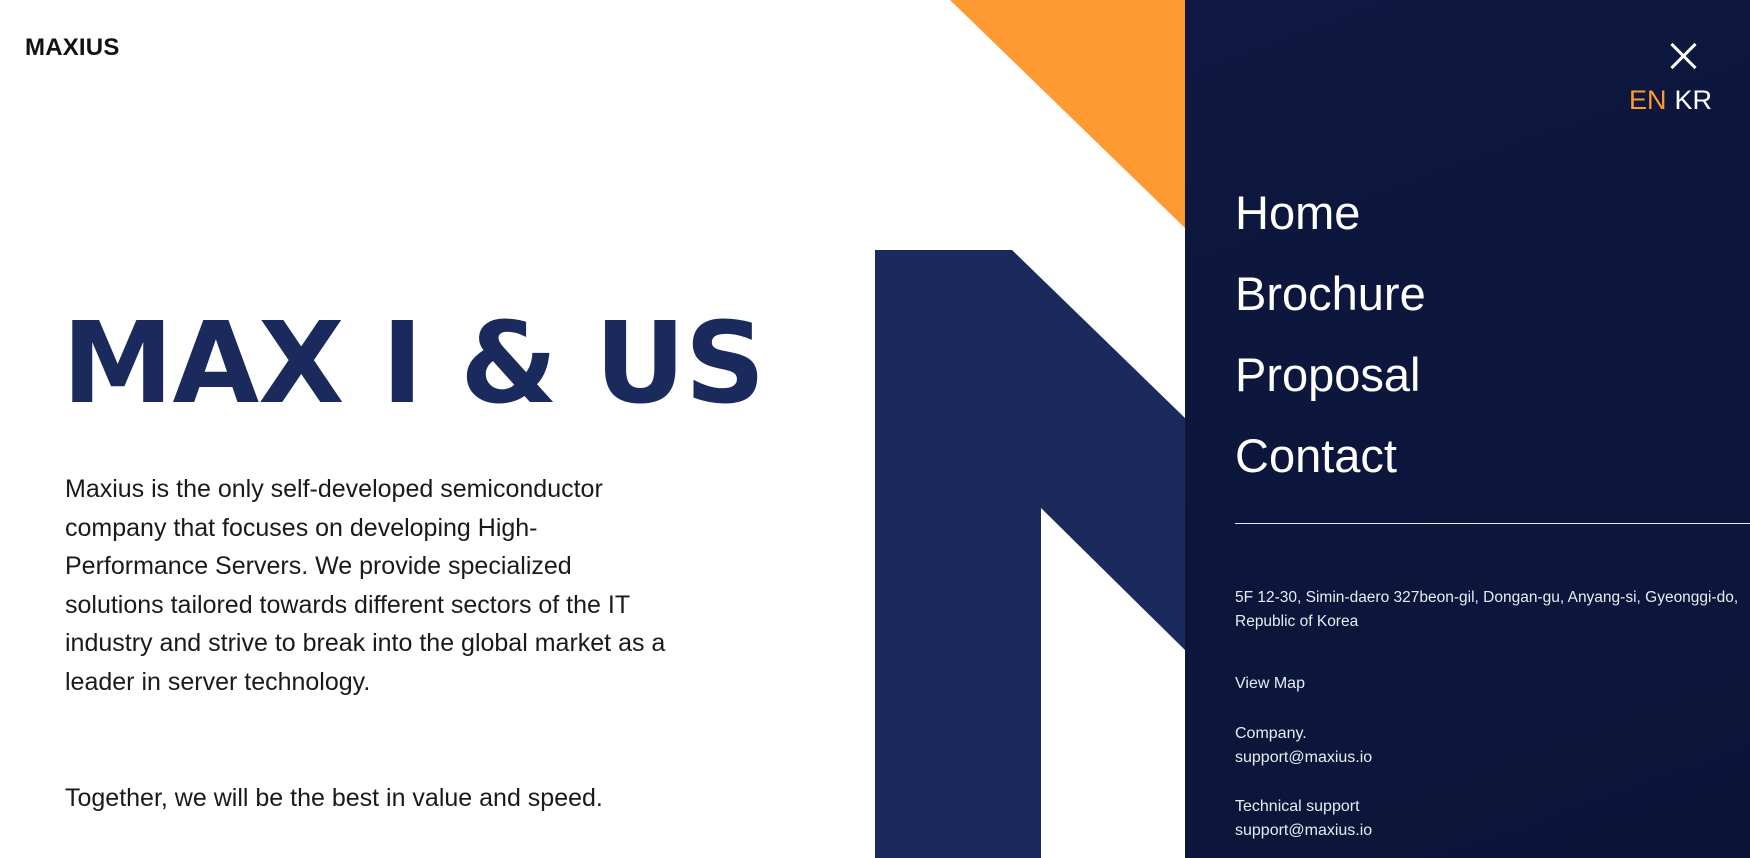  I want to click on main-nav: Home Brochure Proposal Contact, so click(1330, 334).